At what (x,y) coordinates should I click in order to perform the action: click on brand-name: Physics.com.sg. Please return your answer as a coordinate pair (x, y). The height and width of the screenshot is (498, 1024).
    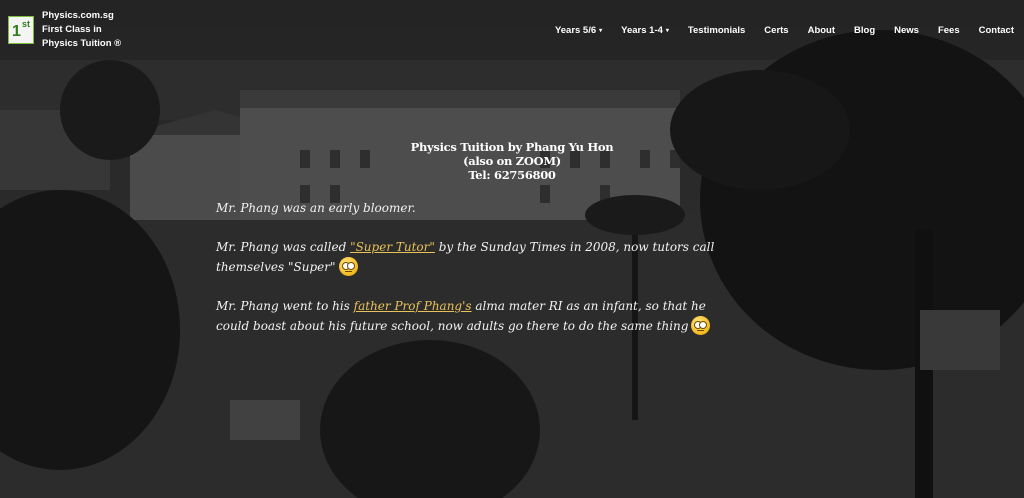
    Looking at the image, I should click on (78, 15).